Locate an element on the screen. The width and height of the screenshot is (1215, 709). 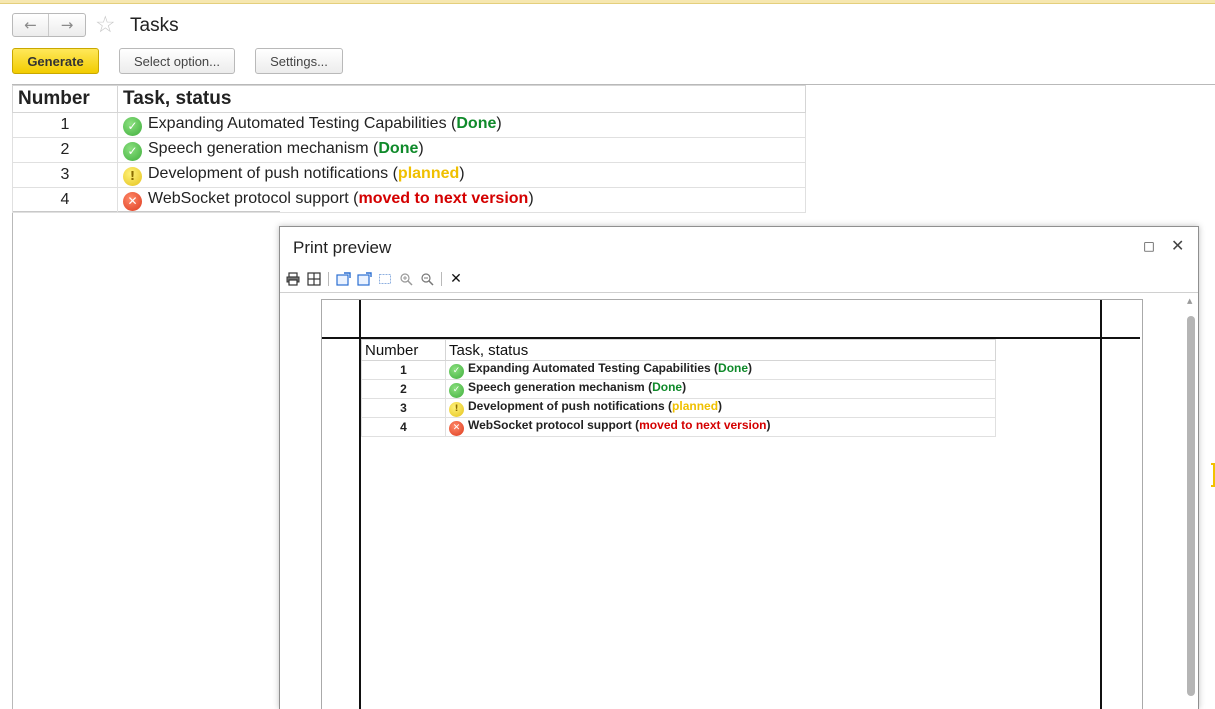
column-header-number: Number is located at coordinates (65, 99).